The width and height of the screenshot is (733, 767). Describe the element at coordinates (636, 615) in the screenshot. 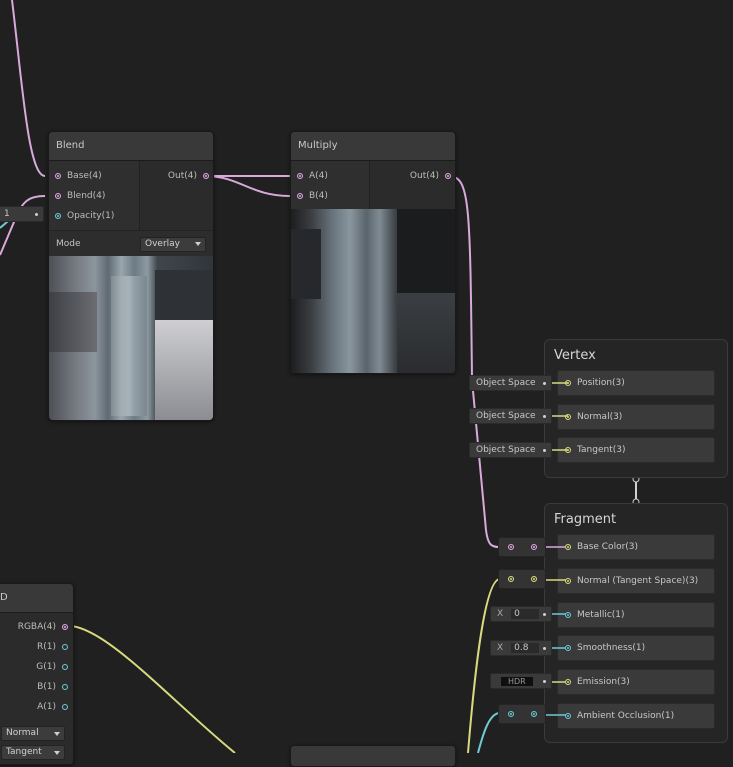

I see `fragment-block-metallic: Metallic(1)` at that location.